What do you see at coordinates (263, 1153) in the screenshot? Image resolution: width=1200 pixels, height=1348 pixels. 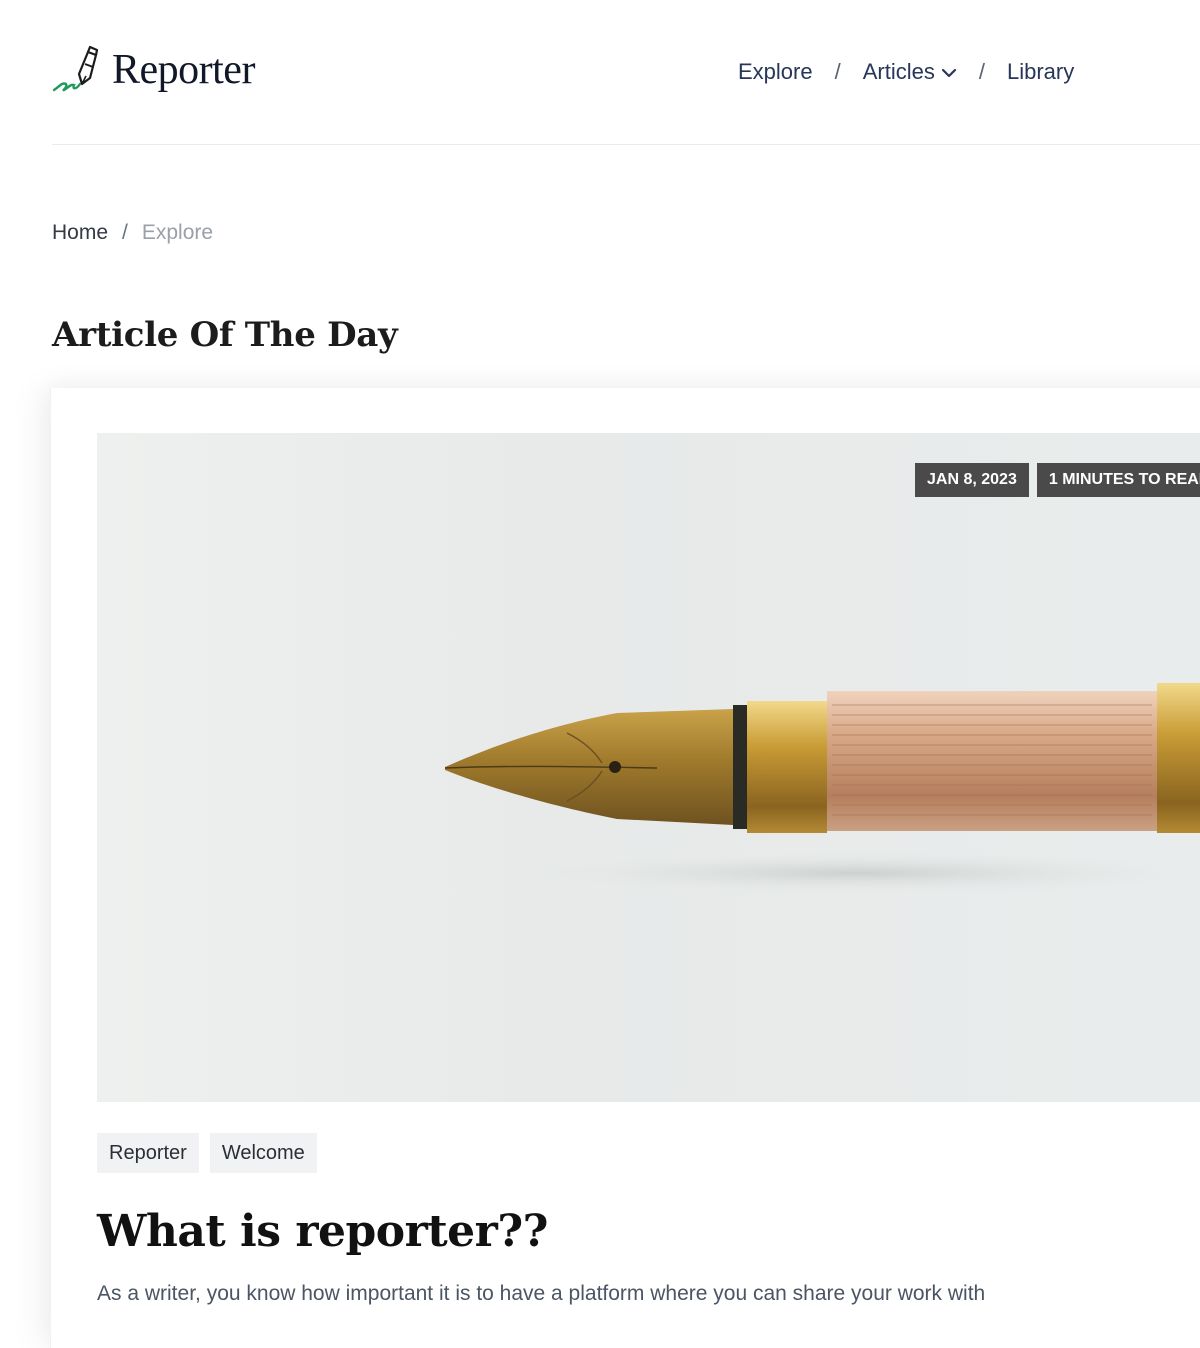 I see `tag-welcome: Welcome` at bounding box center [263, 1153].